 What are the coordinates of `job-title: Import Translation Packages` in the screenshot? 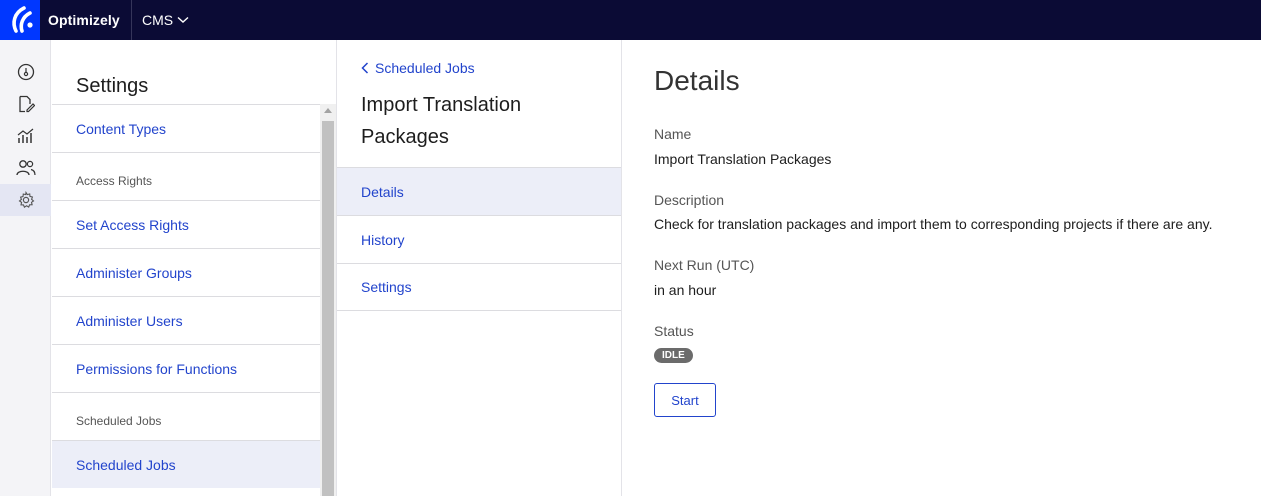 It's located at (441, 121).